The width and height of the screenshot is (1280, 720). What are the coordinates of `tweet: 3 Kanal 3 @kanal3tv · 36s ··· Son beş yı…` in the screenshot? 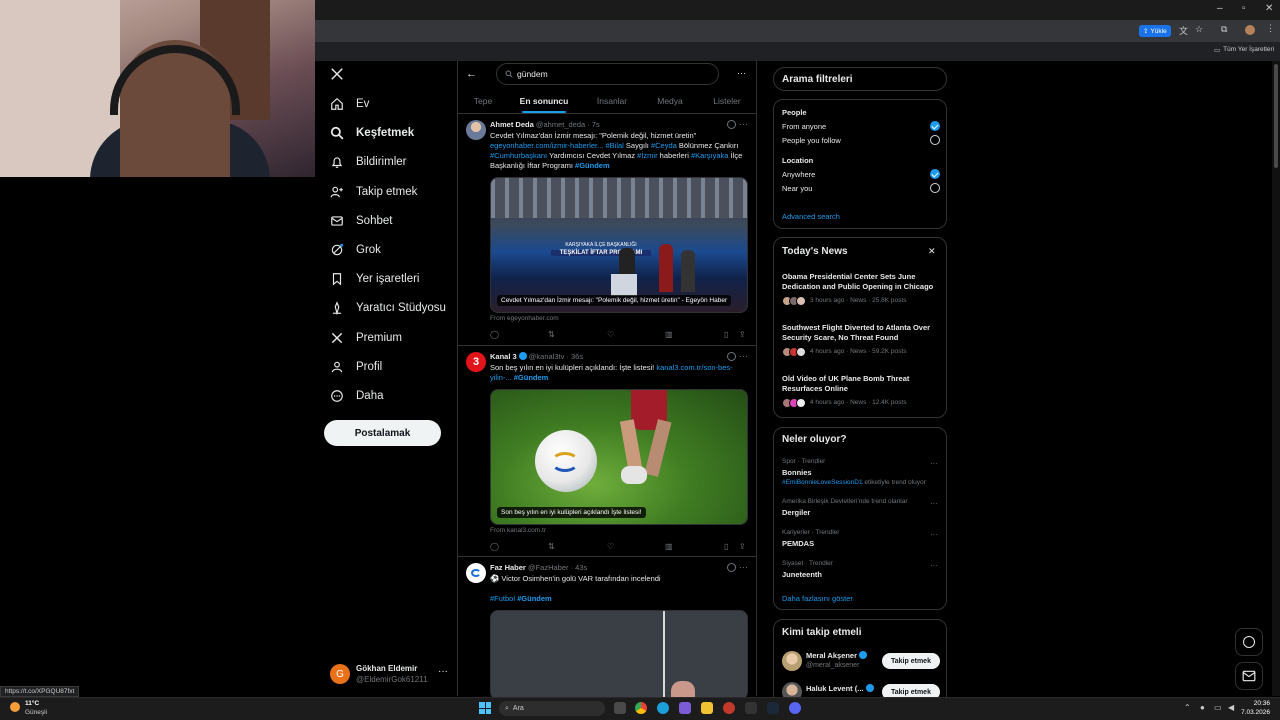 It's located at (607, 451).